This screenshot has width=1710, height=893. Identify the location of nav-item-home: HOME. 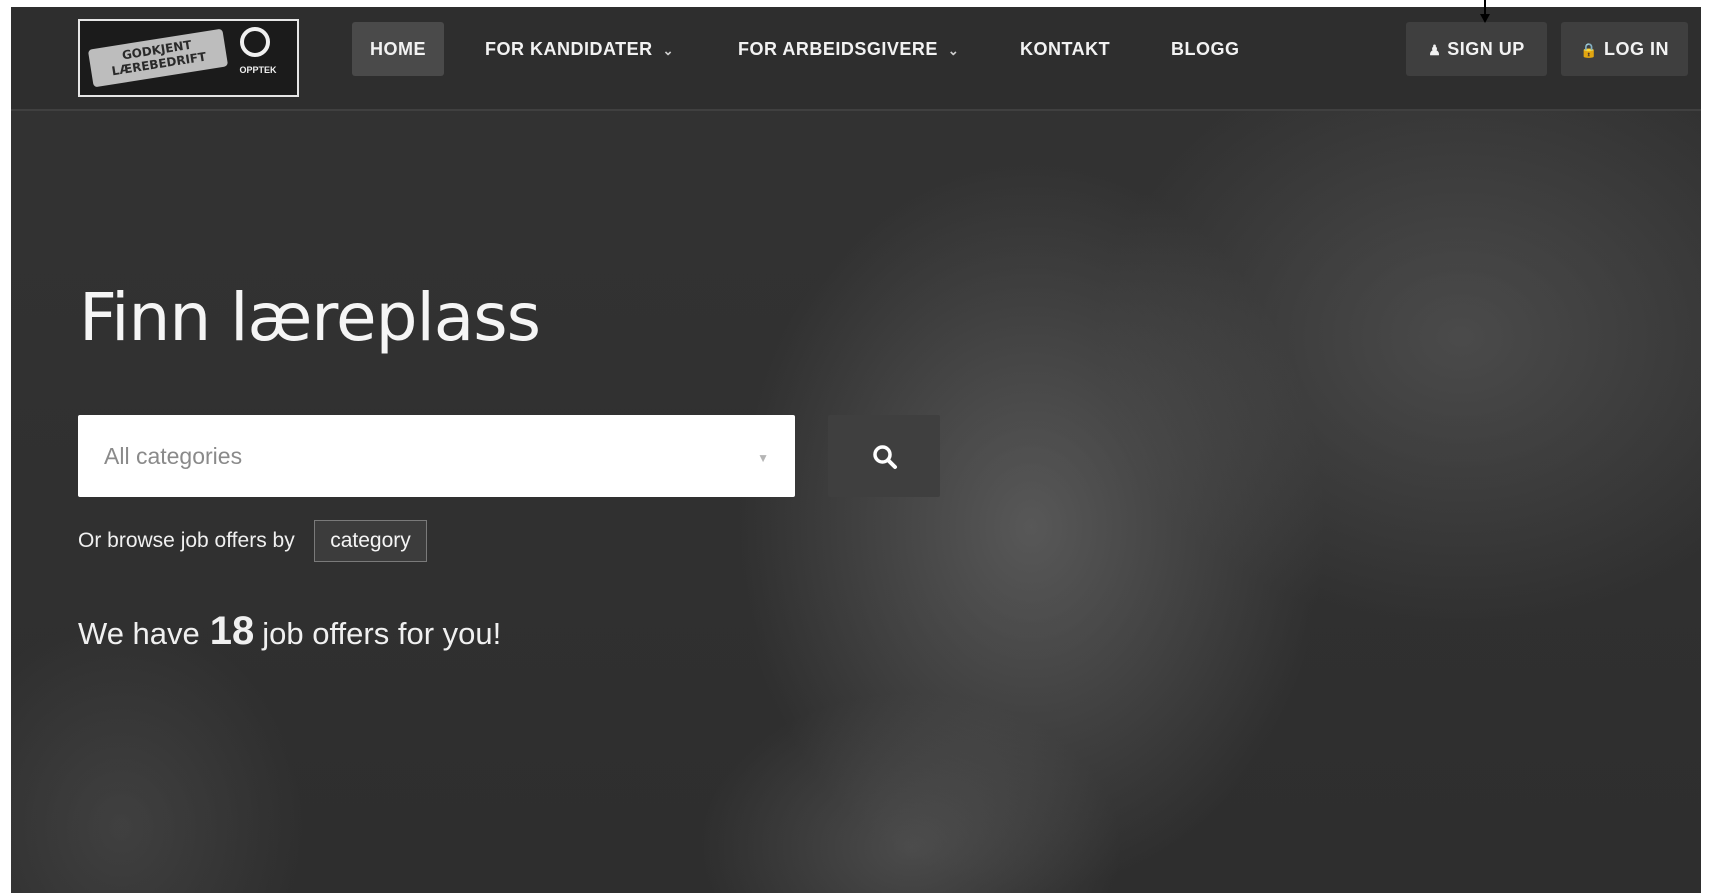
(398, 49).